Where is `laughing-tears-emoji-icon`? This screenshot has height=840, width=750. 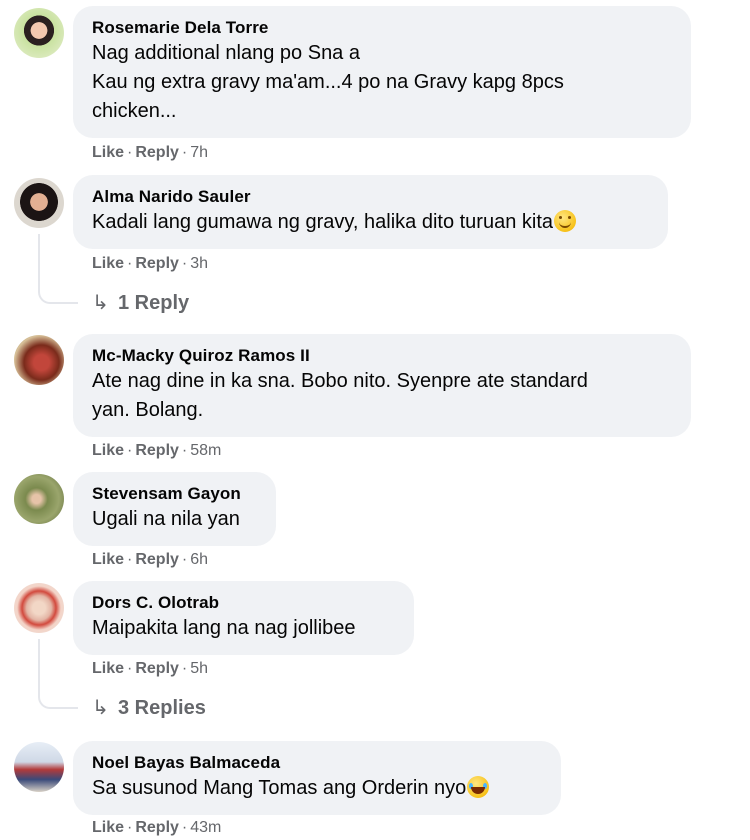 laughing-tears-emoji-icon is located at coordinates (478, 787).